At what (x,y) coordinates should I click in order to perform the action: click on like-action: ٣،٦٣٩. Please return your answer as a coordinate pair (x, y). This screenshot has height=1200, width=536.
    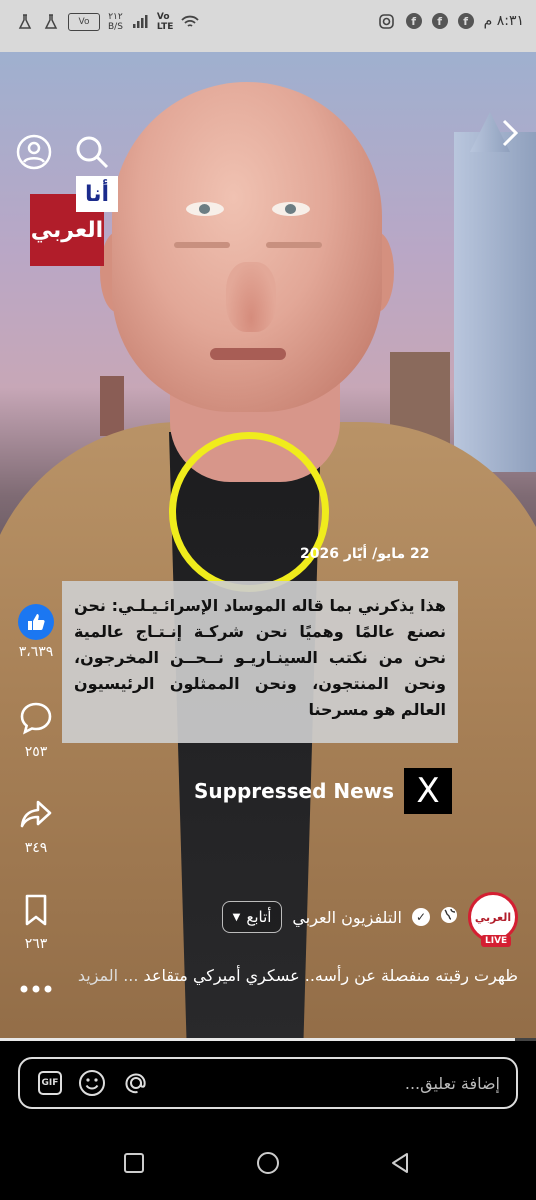
    Looking at the image, I should click on (36, 632).